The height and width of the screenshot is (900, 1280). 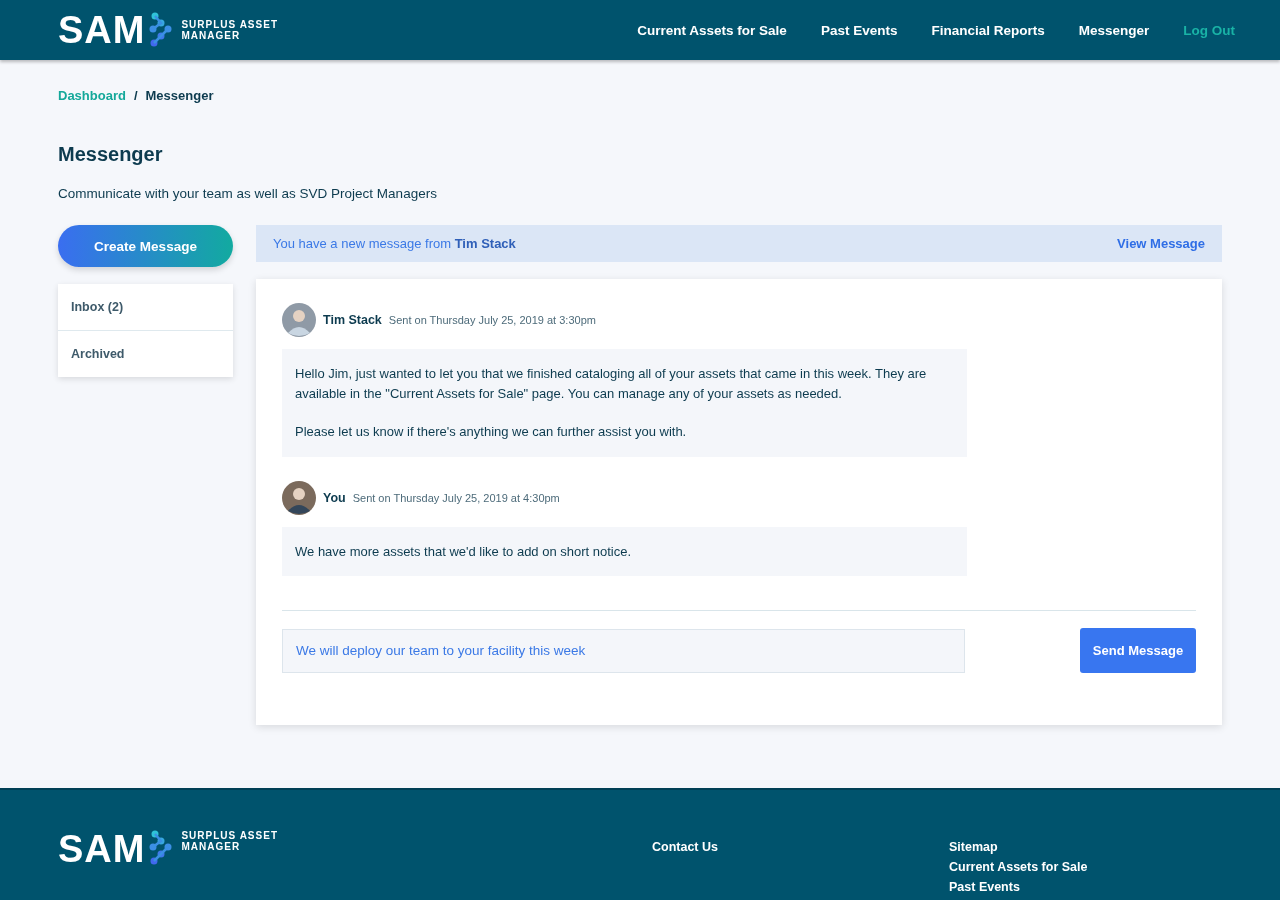 I want to click on contact-link: Contact Us, so click(x=800, y=870).